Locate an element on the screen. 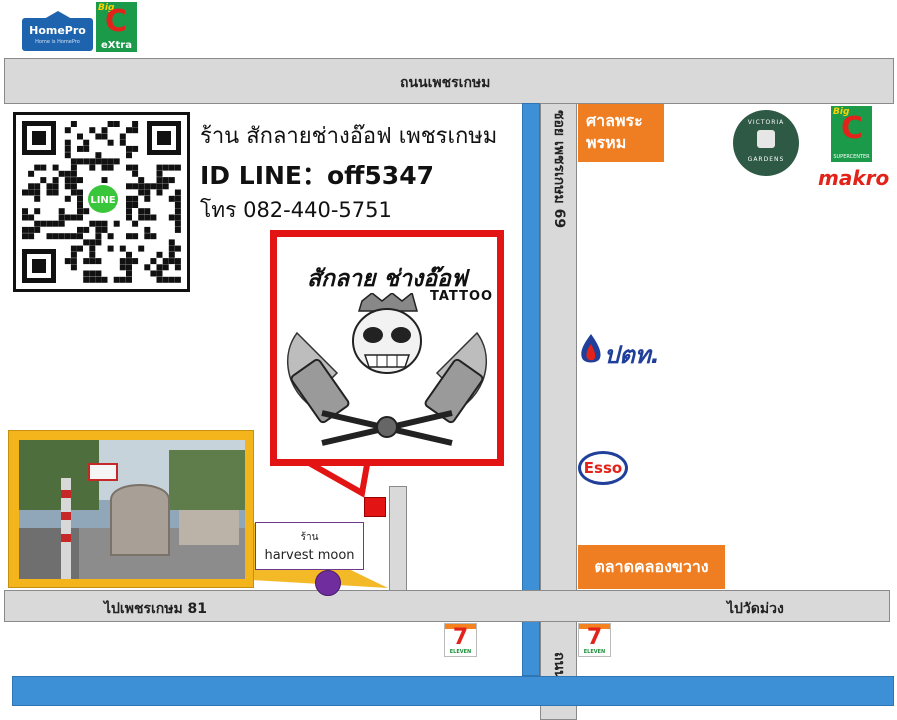 The width and height of the screenshot is (897, 720). street-photo-frame is located at coordinates (131, 509).